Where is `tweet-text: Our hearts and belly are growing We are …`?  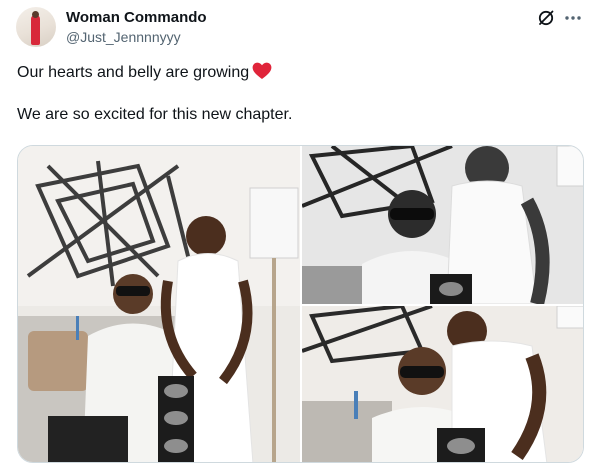 tweet-text: Our hearts and belly are growing We are … is located at coordinates (297, 94).